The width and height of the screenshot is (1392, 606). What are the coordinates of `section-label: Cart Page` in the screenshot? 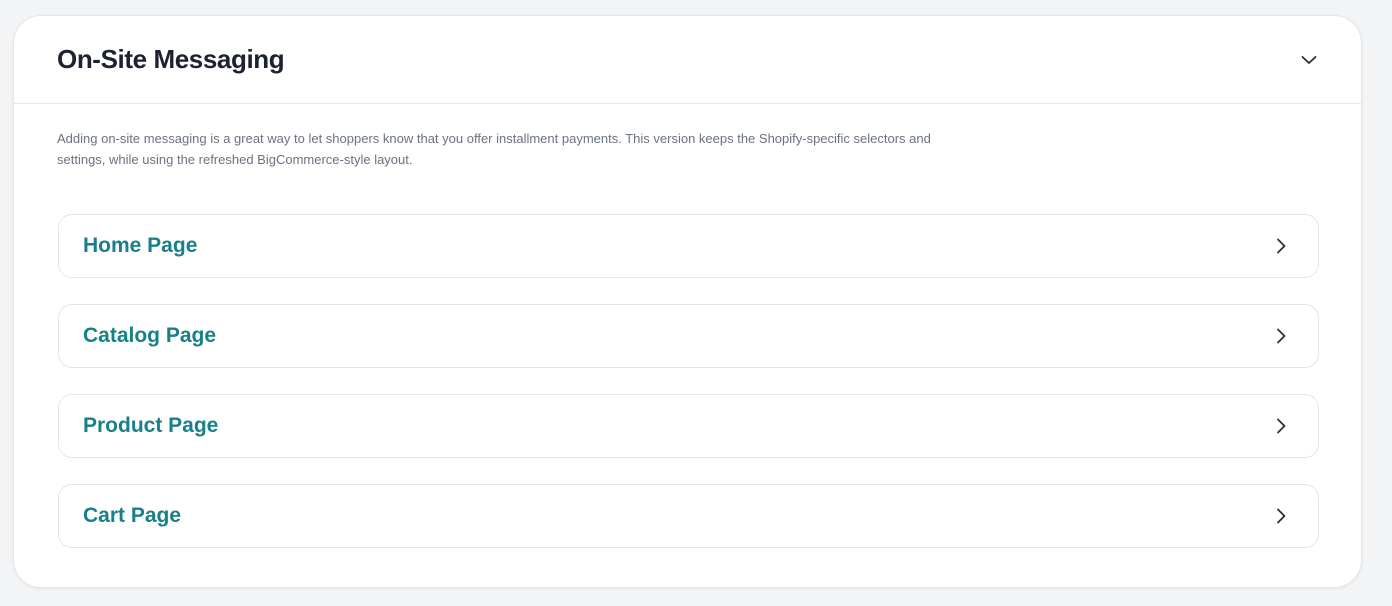 It's located at (132, 515).